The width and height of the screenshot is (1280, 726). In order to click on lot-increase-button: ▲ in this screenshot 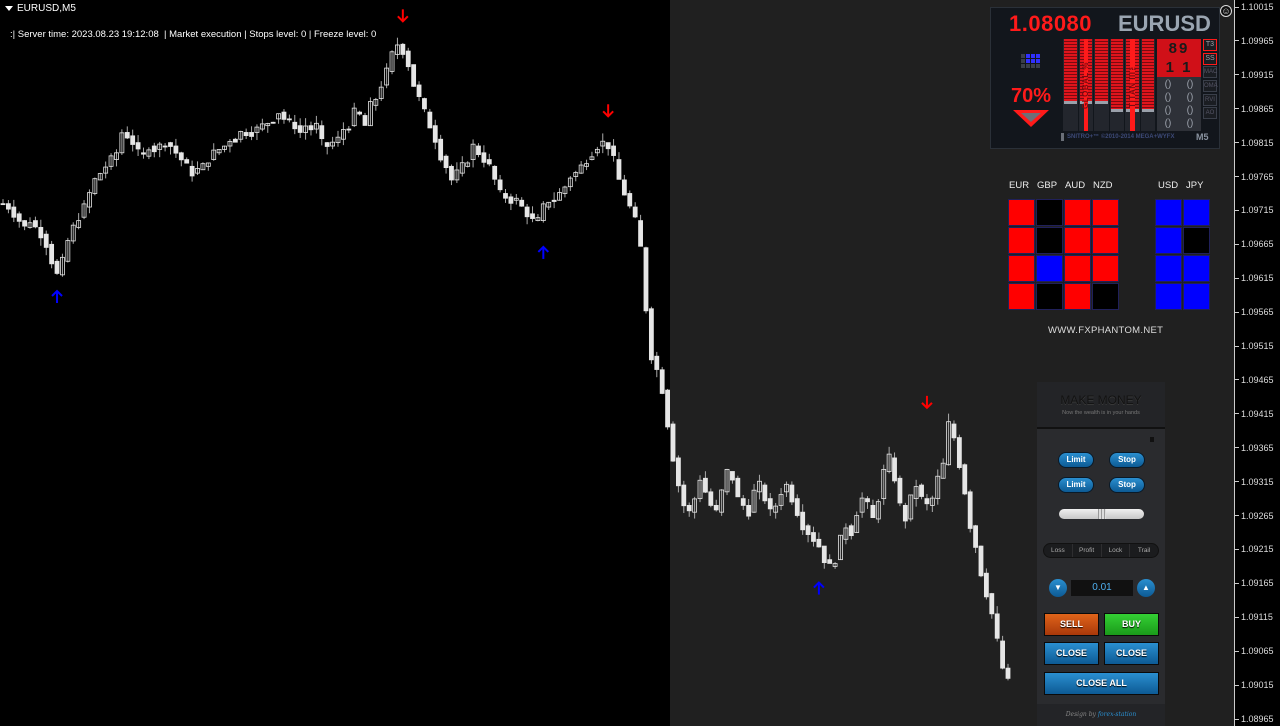, I will do `click(1146, 588)`.